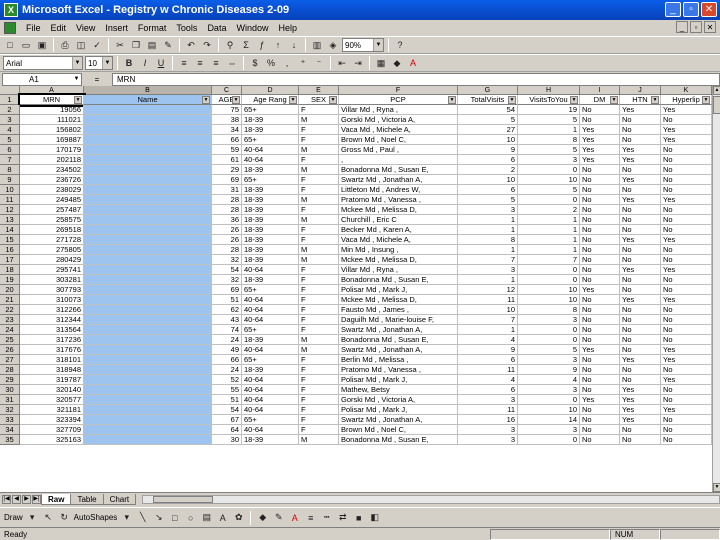  What do you see at coordinates (317, 45) in the screenshot?
I see `chart-wizard-icon: ▥` at bounding box center [317, 45].